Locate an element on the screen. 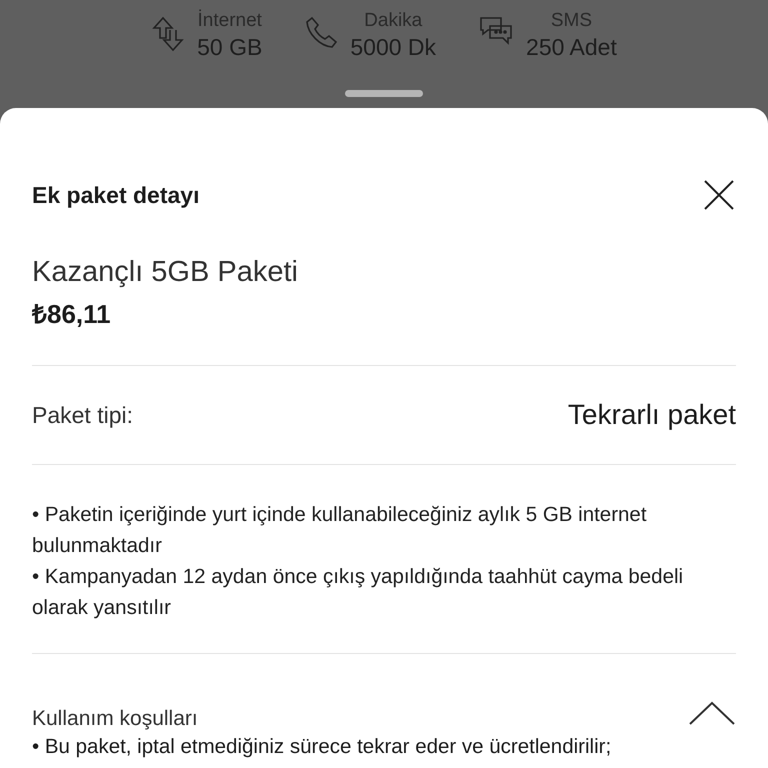 This screenshot has height=768, width=768. phone-icon is located at coordinates (321, 33).